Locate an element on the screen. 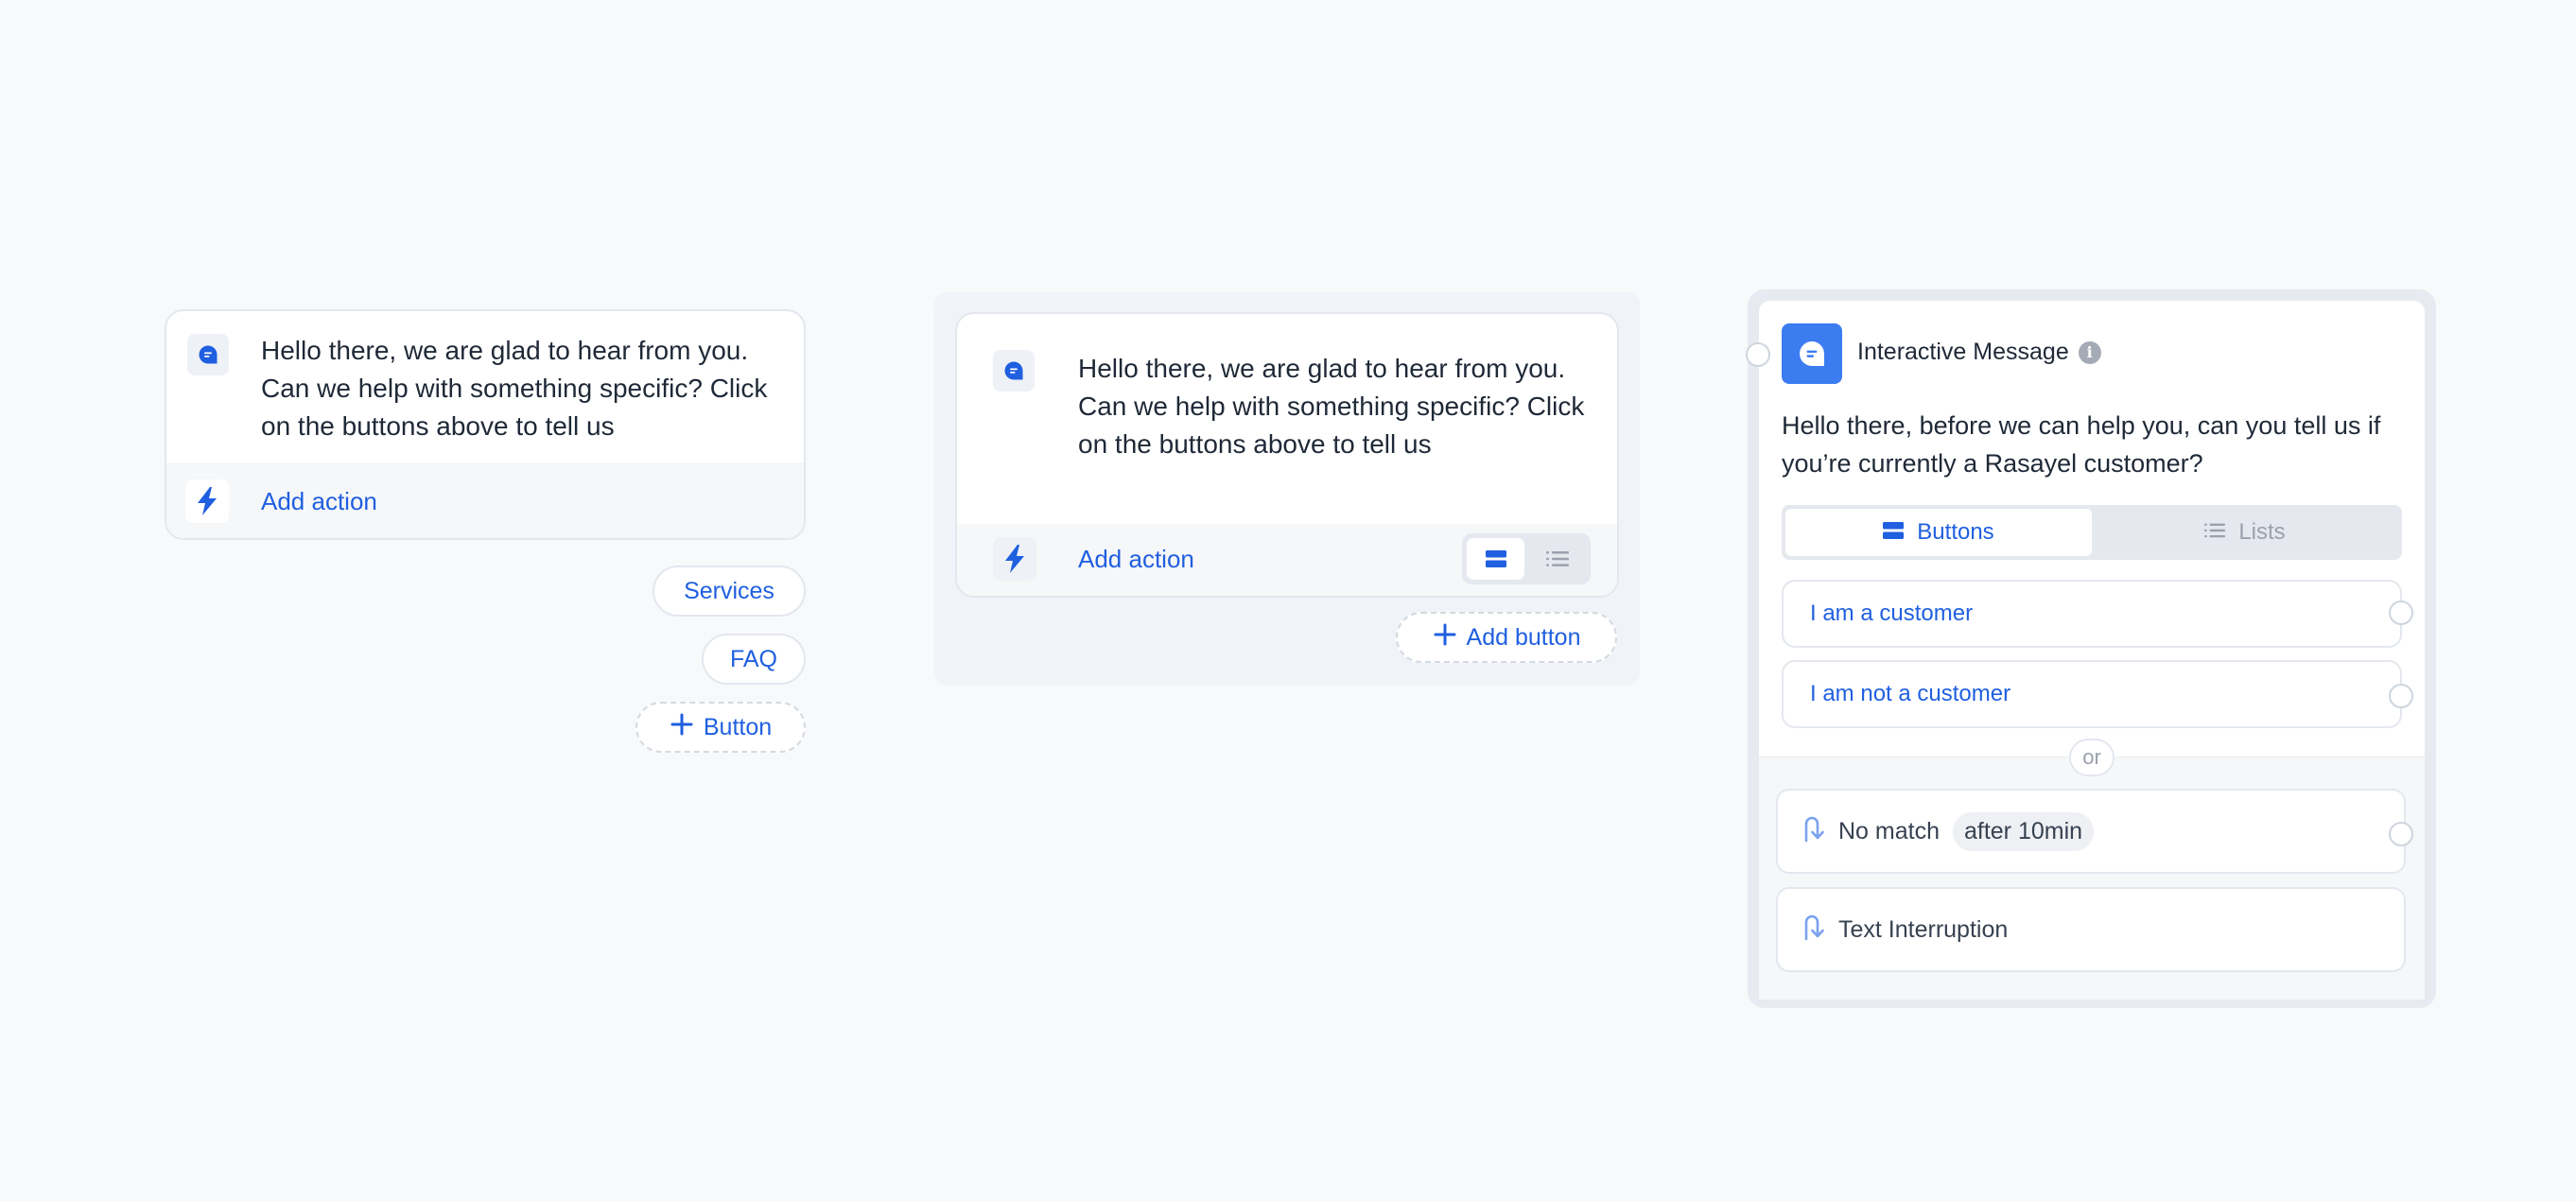 The image size is (2576, 1201). add-button-label: Add button is located at coordinates (1523, 637).